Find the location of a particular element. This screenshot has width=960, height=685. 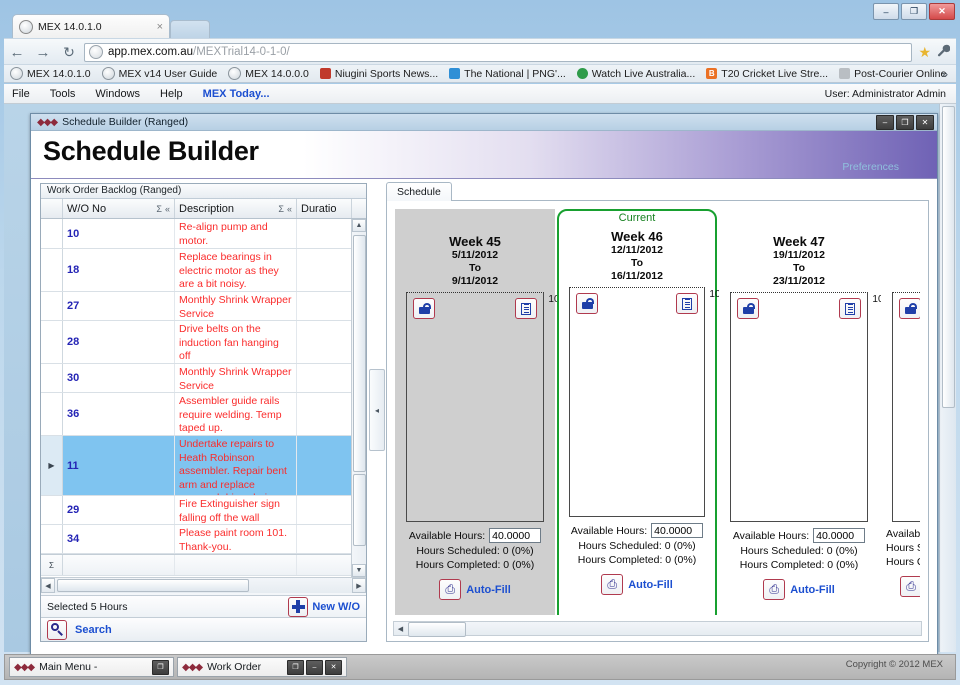

reload-icon: ↻ is located at coordinates (69, 52).